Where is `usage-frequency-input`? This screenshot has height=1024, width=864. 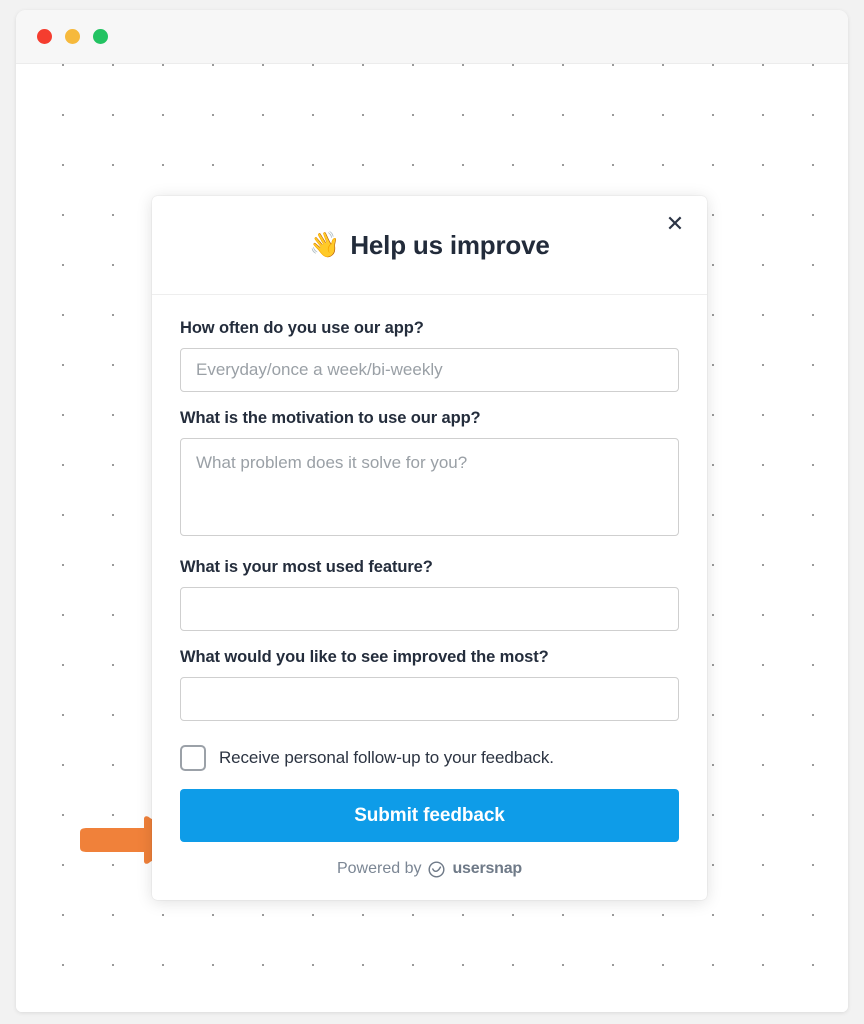 usage-frequency-input is located at coordinates (429, 370).